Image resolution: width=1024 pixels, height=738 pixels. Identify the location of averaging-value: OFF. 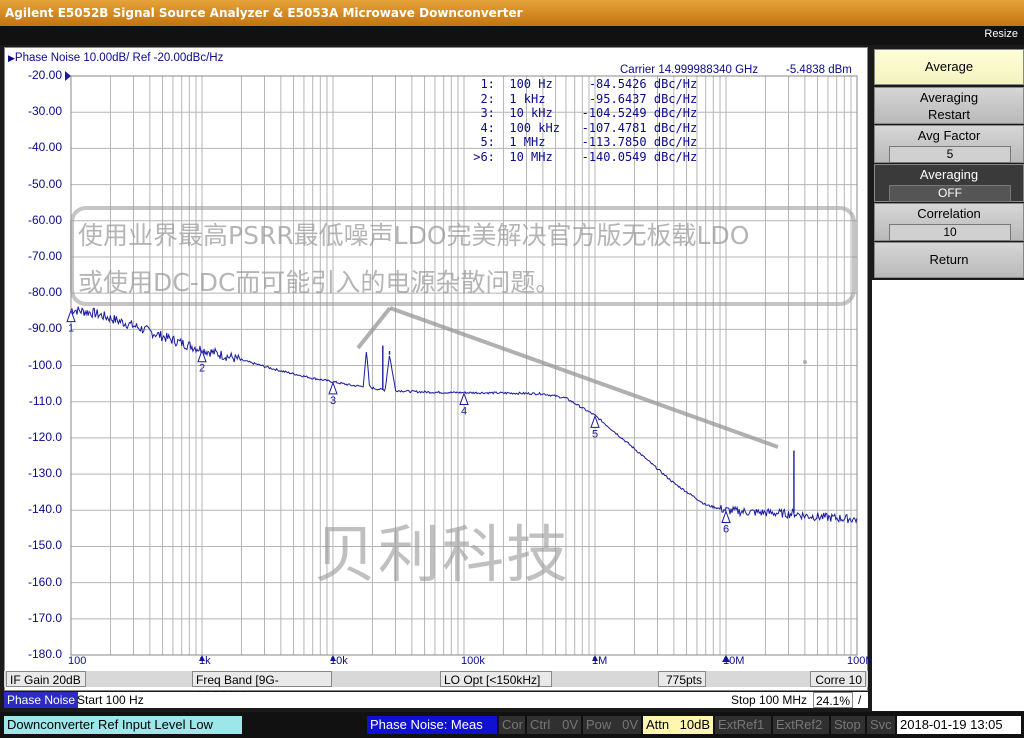
(950, 193).